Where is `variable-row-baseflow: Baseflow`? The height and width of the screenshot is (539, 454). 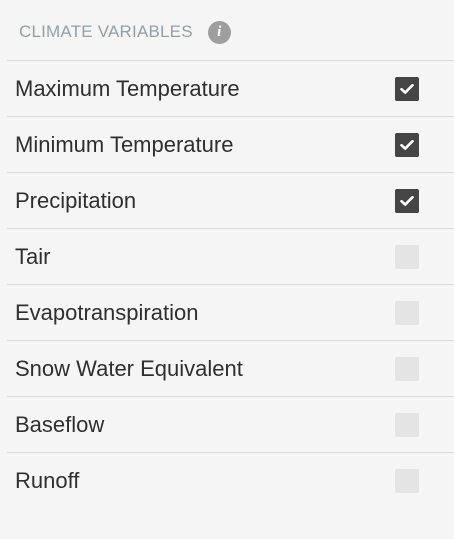
variable-row-baseflow: Baseflow is located at coordinates (230, 424).